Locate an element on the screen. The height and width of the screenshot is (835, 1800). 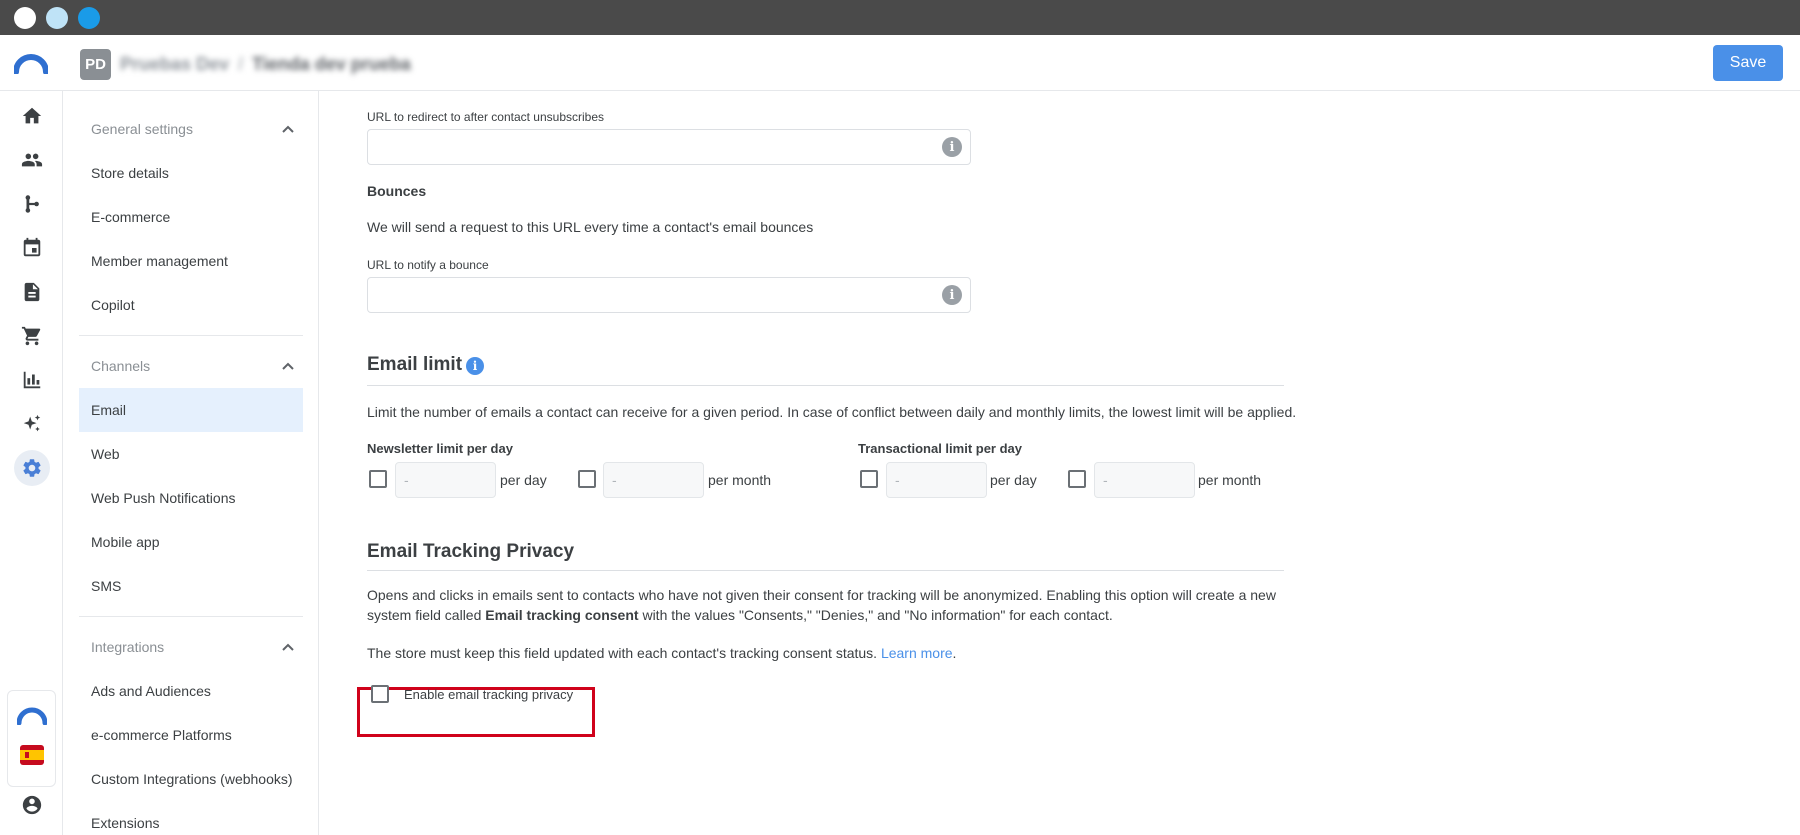
sidebar-item-mobile-app: Mobile app is located at coordinates (191, 542).